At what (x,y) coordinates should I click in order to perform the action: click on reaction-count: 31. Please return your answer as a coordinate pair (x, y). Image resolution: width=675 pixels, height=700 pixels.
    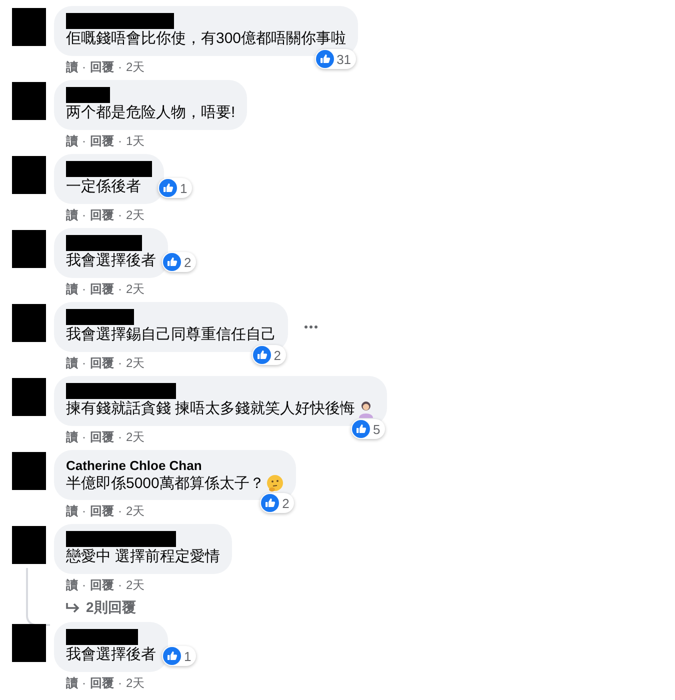
    Looking at the image, I should click on (344, 59).